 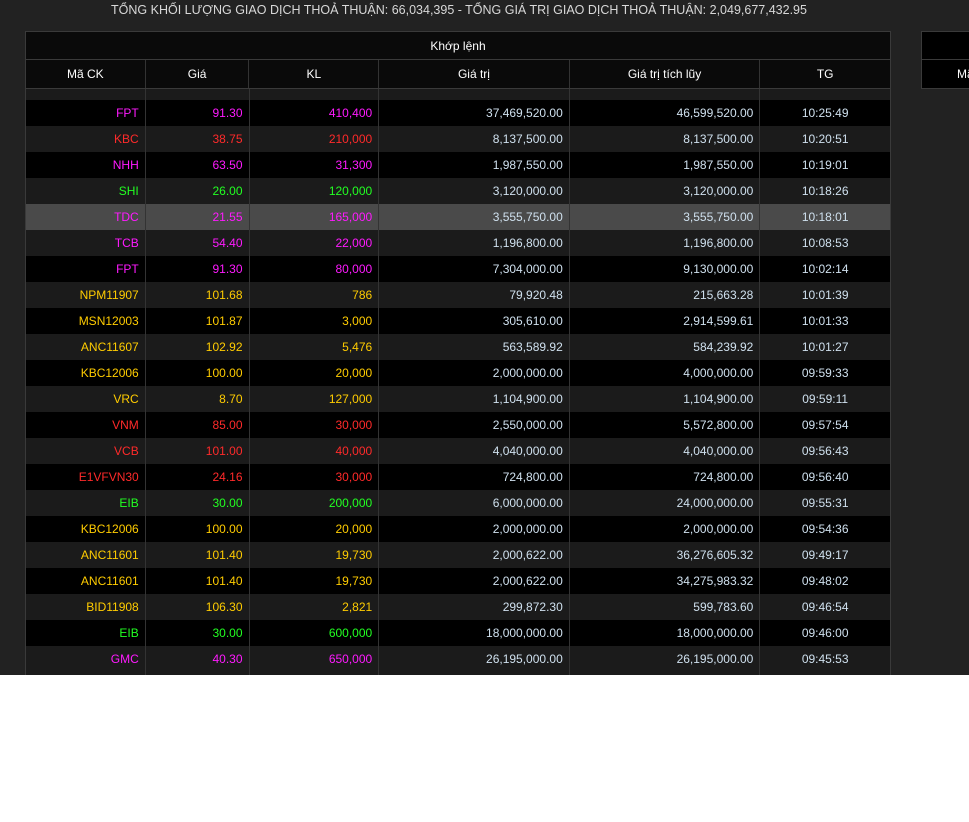 What do you see at coordinates (86, 295) in the screenshot?
I see `cell-code: NPM11907` at bounding box center [86, 295].